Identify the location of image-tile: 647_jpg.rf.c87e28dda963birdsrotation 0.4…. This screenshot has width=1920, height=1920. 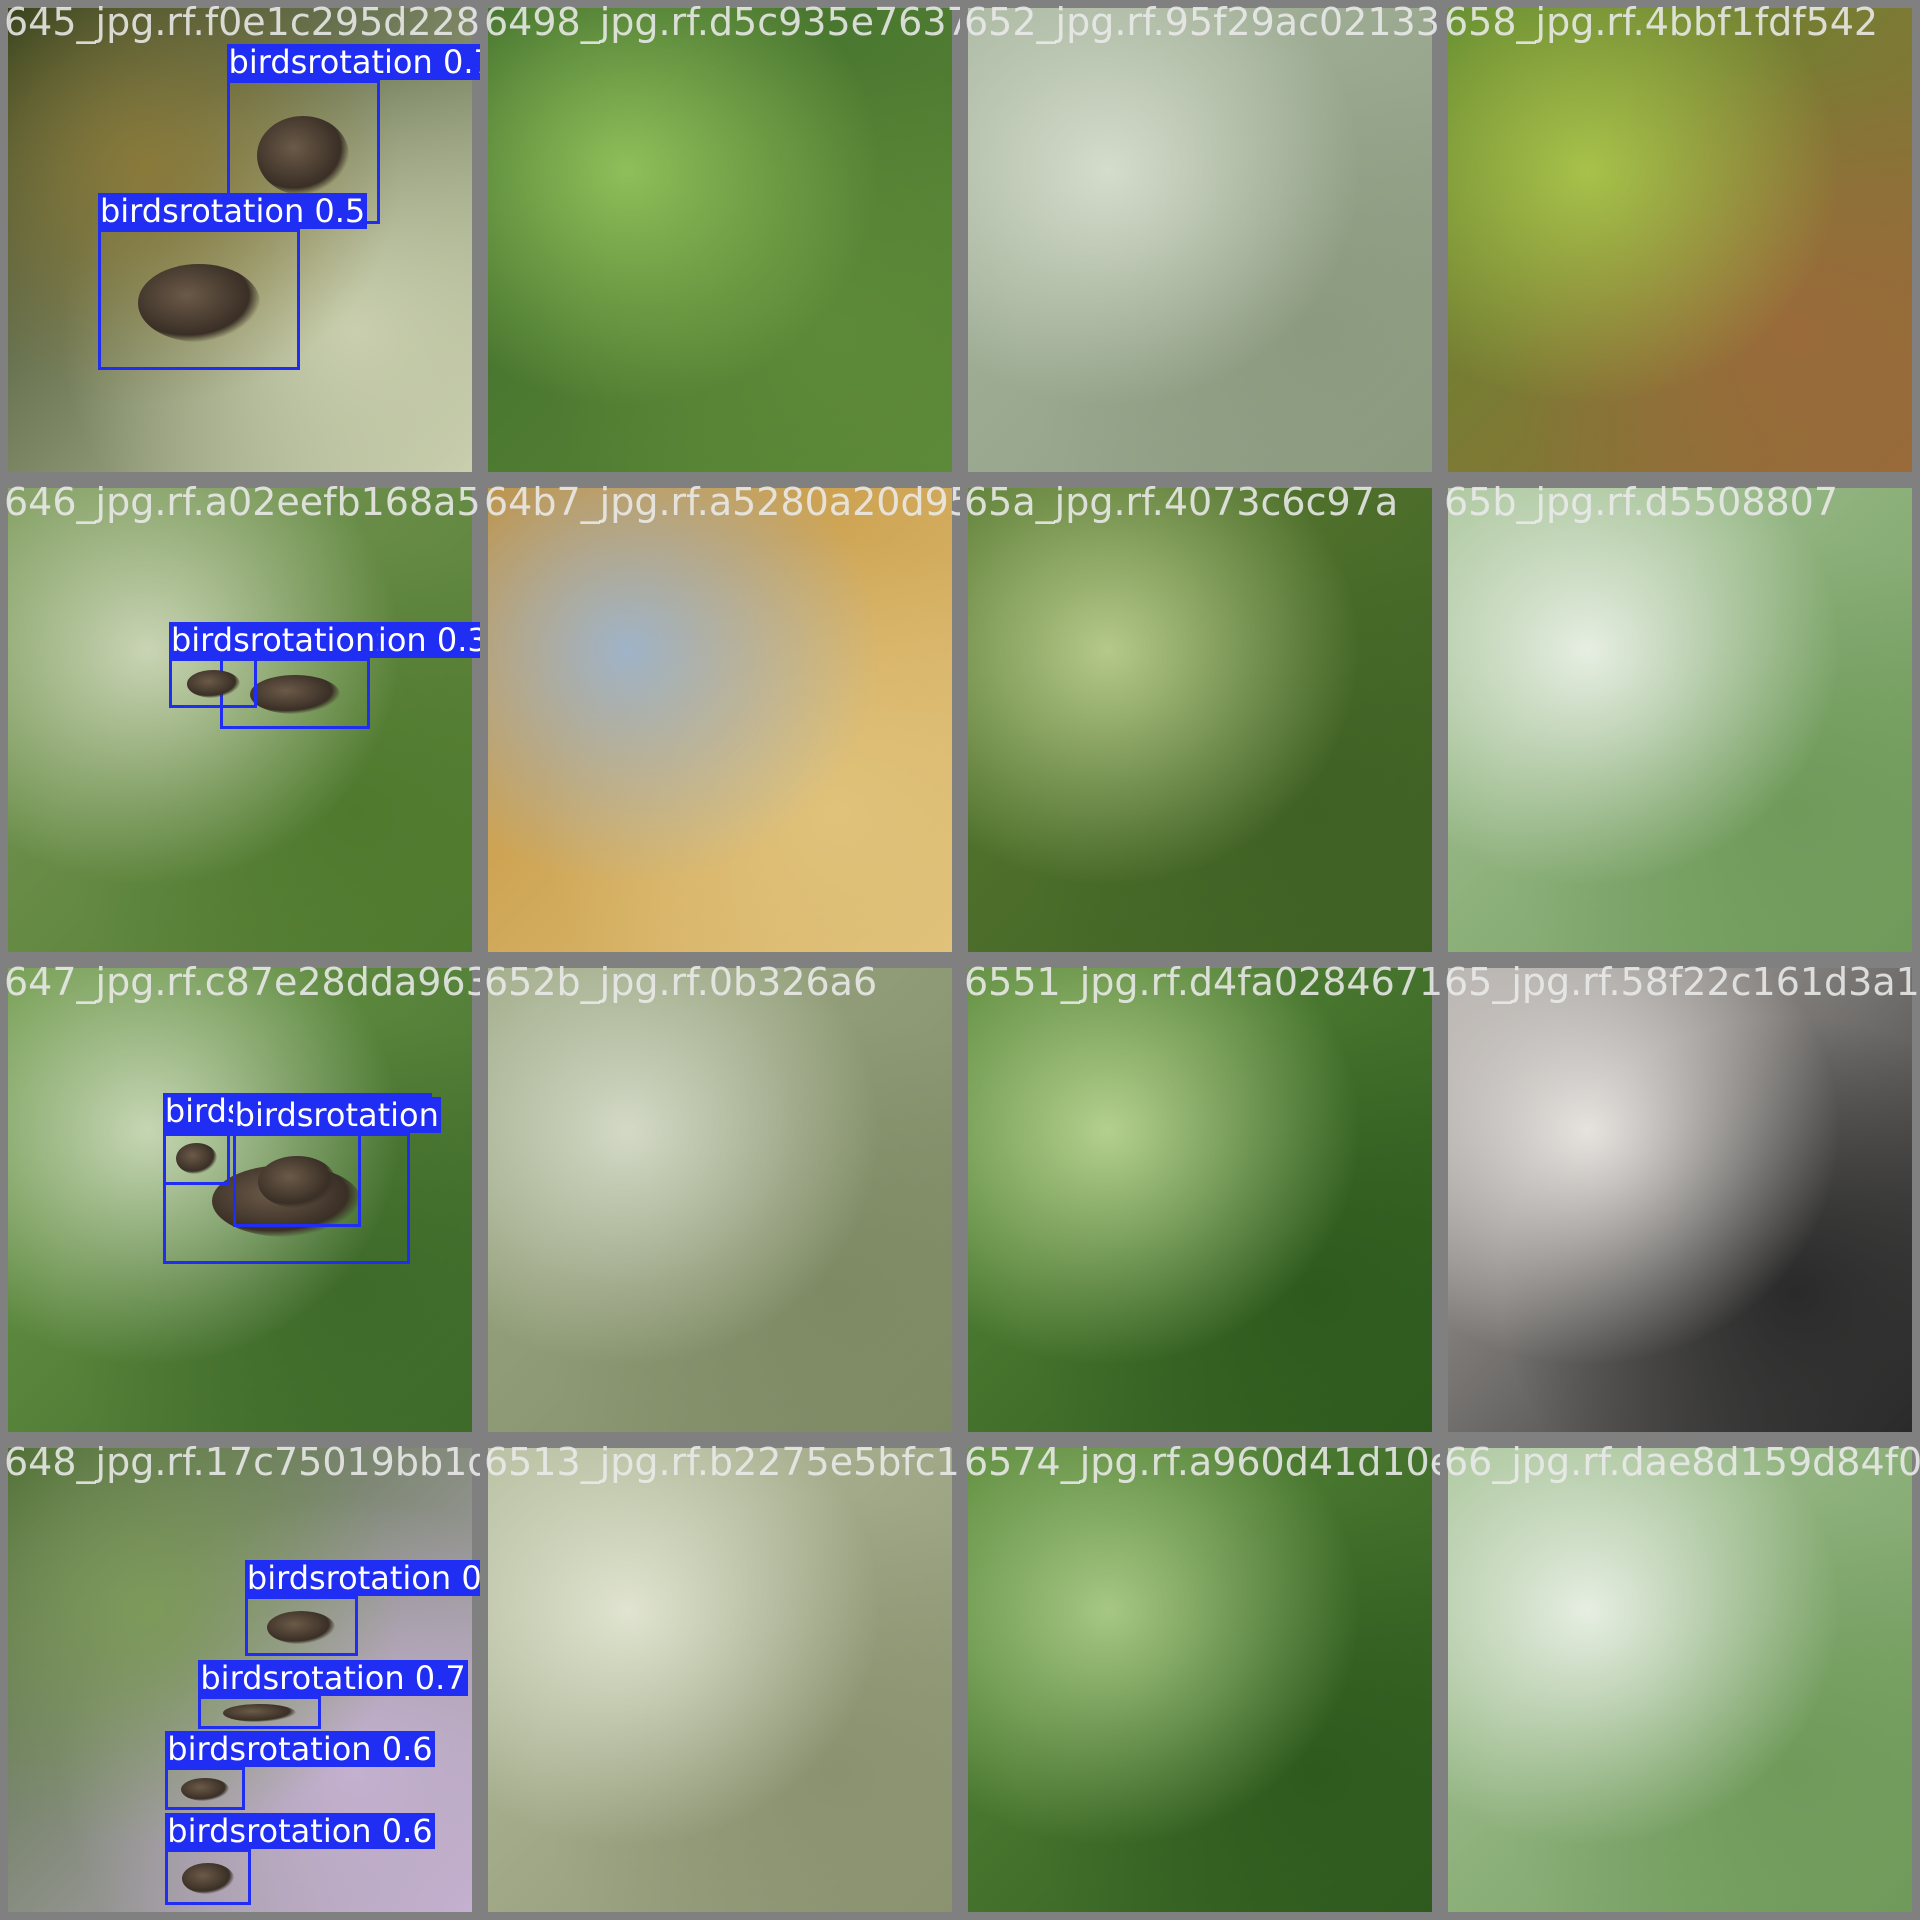
(240, 1200).